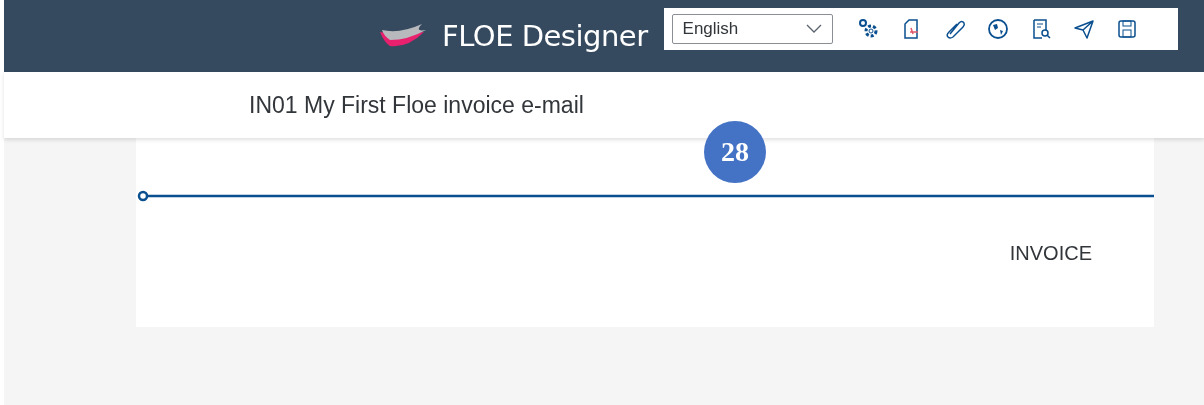  What do you see at coordinates (997, 29) in the screenshot?
I see `globe-icon` at bounding box center [997, 29].